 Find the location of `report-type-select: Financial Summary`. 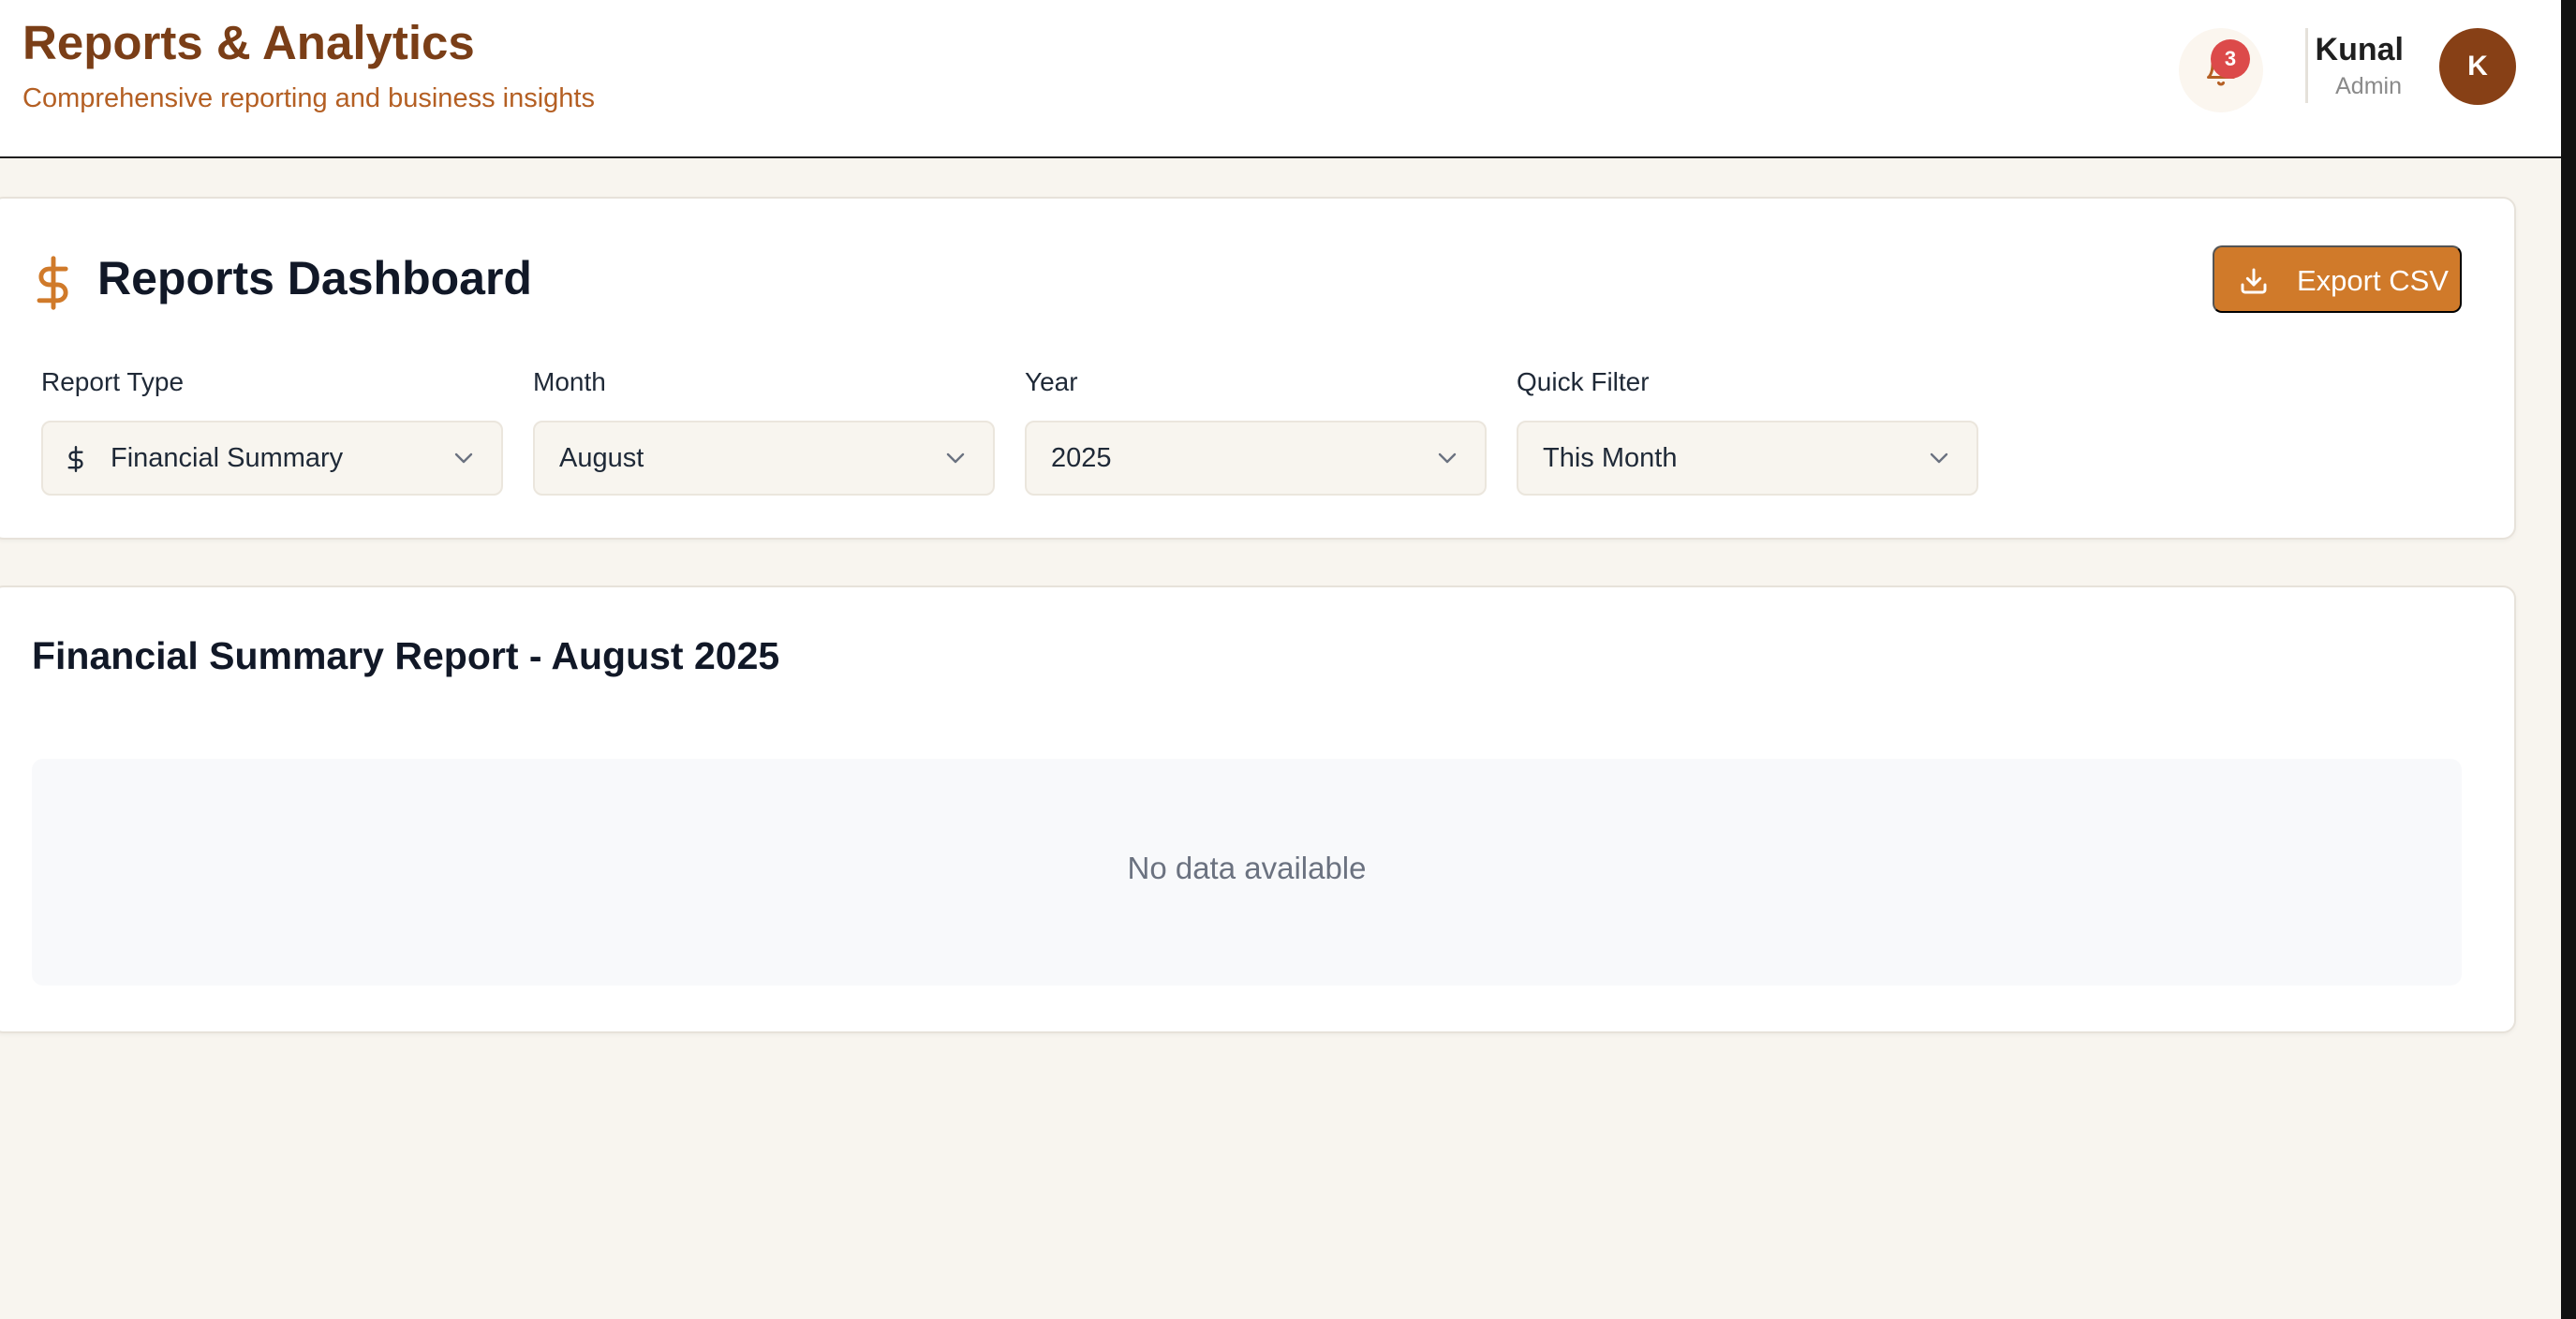

report-type-select: Financial Summary is located at coordinates (272, 458).